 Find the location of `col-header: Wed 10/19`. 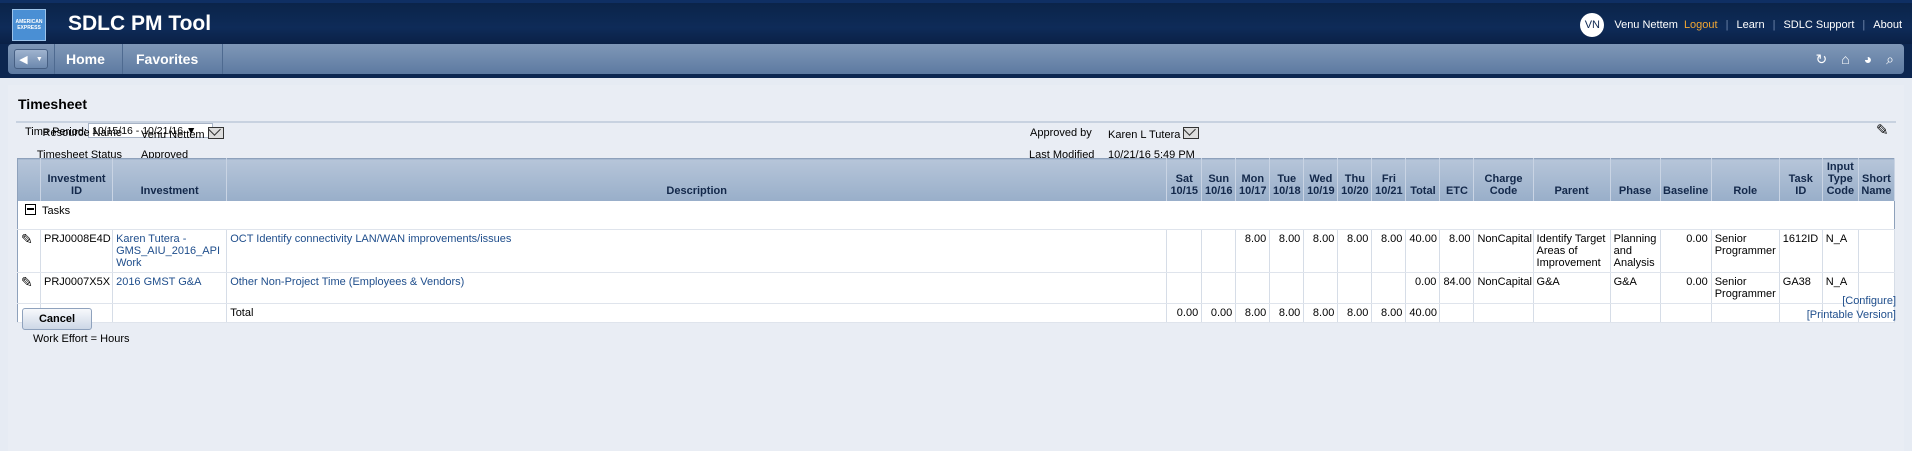

col-header: Wed 10/19 is located at coordinates (1321, 179).